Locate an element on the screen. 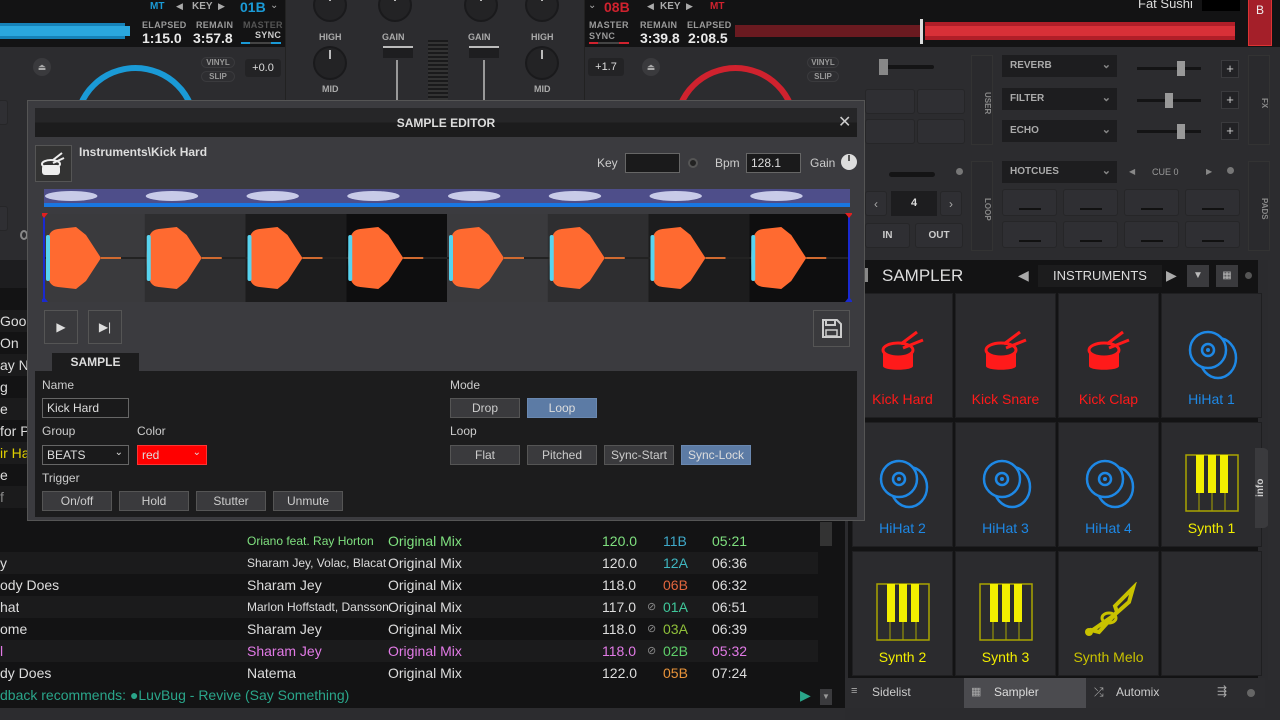 This screenshot has height=720, width=1280. chevron-down-icon: ⌄ is located at coordinates (274, 5).